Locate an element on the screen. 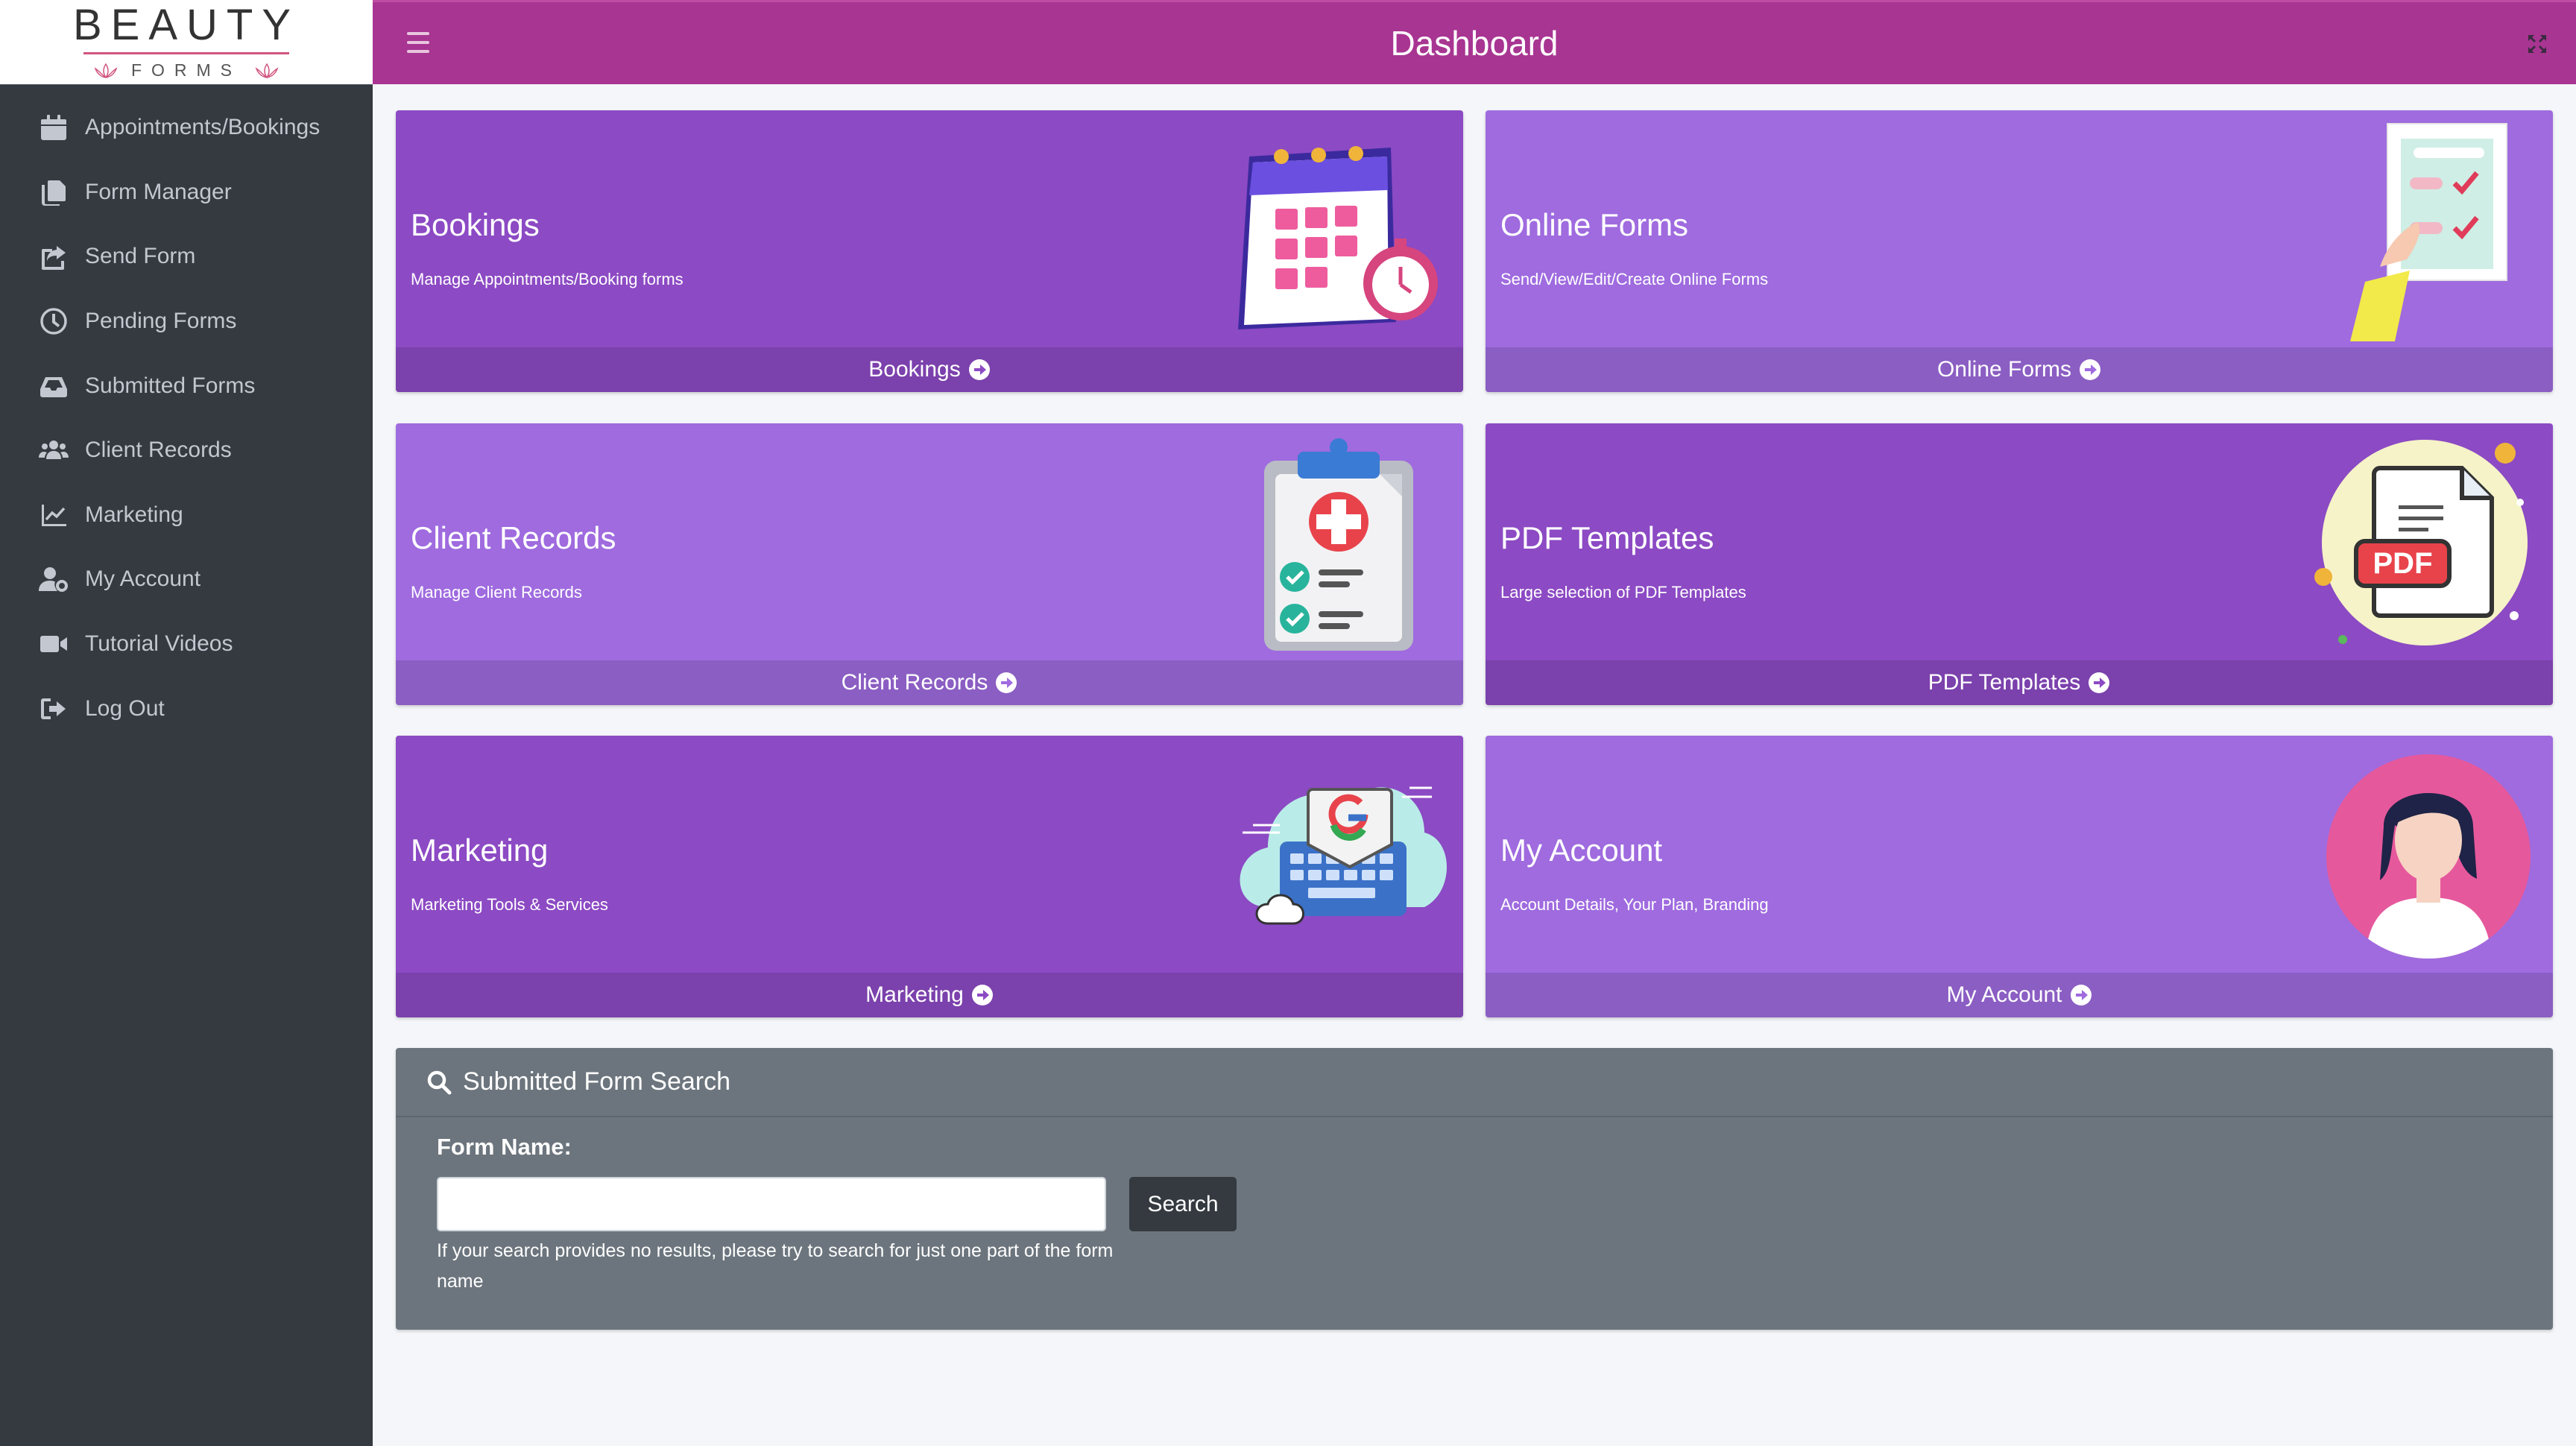  card-link-label: Bookings is located at coordinates (915, 369).